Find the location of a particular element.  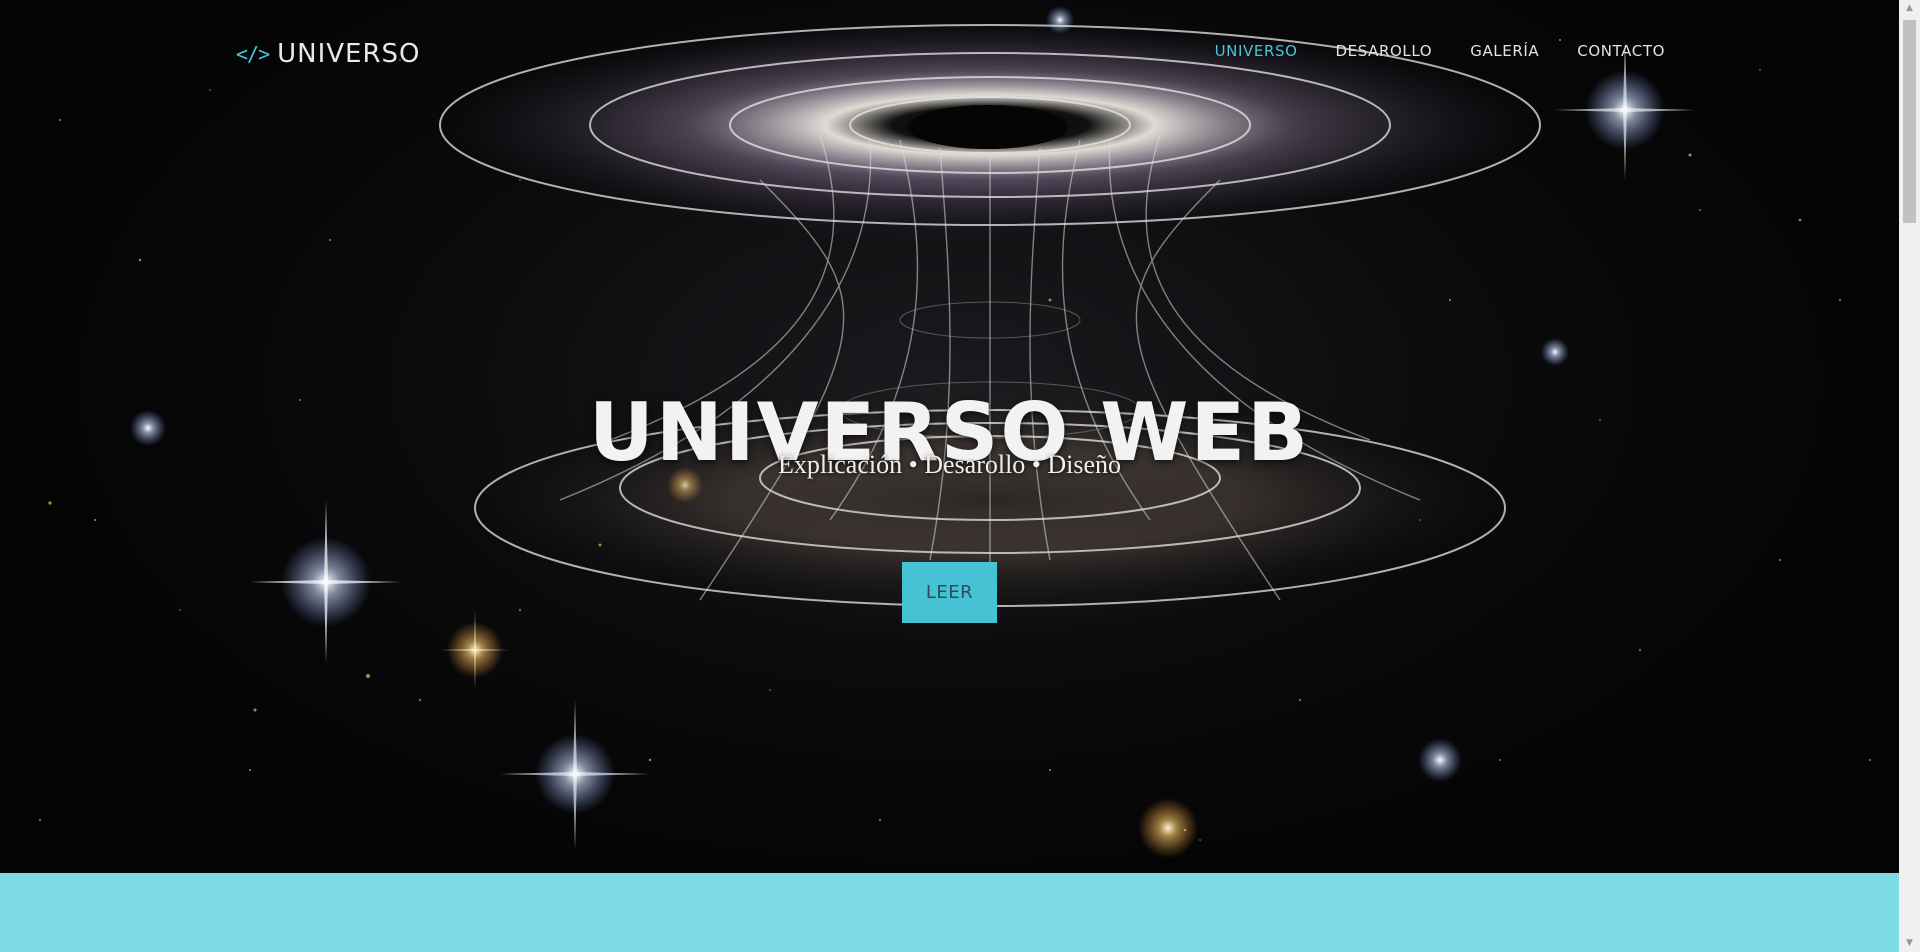

brand-logo-link: </> UNIVERSO is located at coordinates (328, 54).